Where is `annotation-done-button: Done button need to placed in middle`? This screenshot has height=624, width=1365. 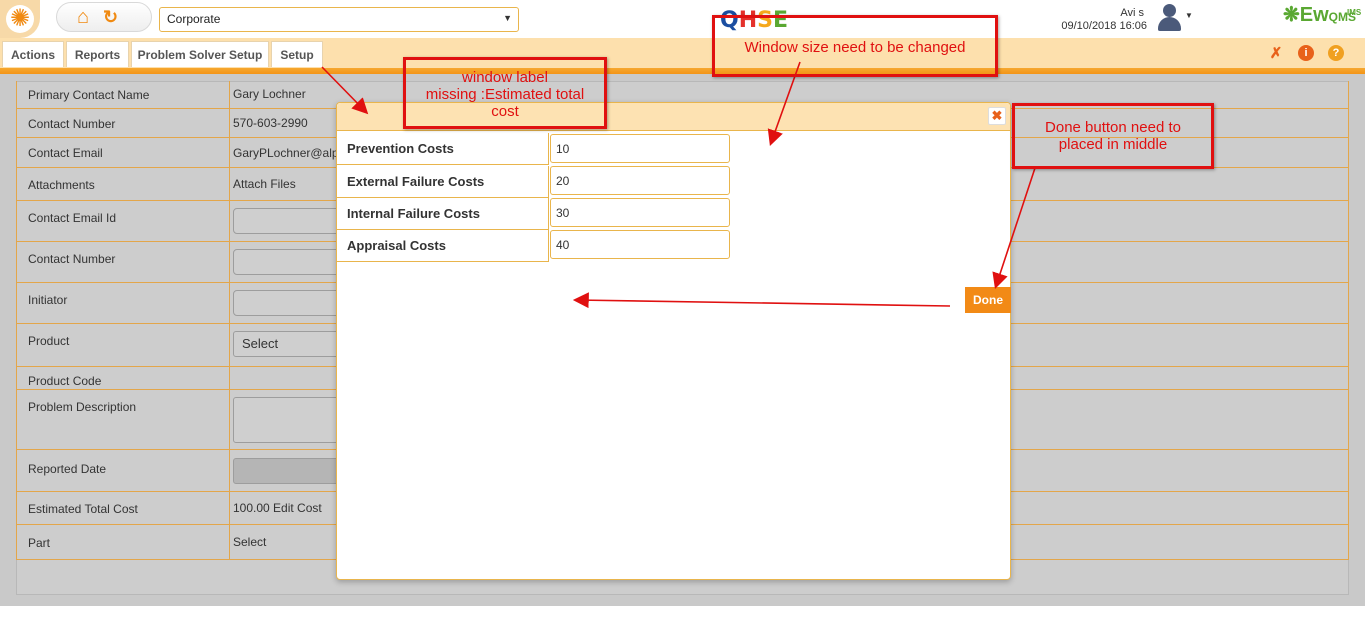 annotation-done-button: Done button need to placed in middle is located at coordinates (1113, 136).